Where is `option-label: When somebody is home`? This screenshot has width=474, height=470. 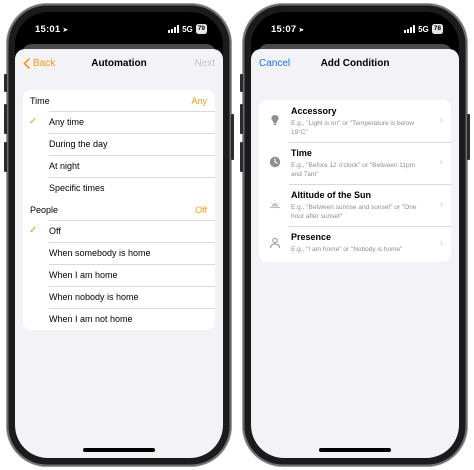 option-label: When somebody is home is located at coordinates (100, 253).